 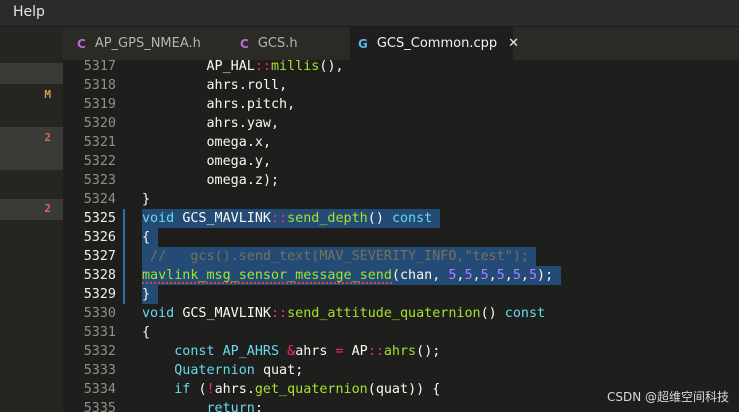 I want to click on code-line: void GCS_MAVLINK::send_depth() const, so click(x=287, y=218).